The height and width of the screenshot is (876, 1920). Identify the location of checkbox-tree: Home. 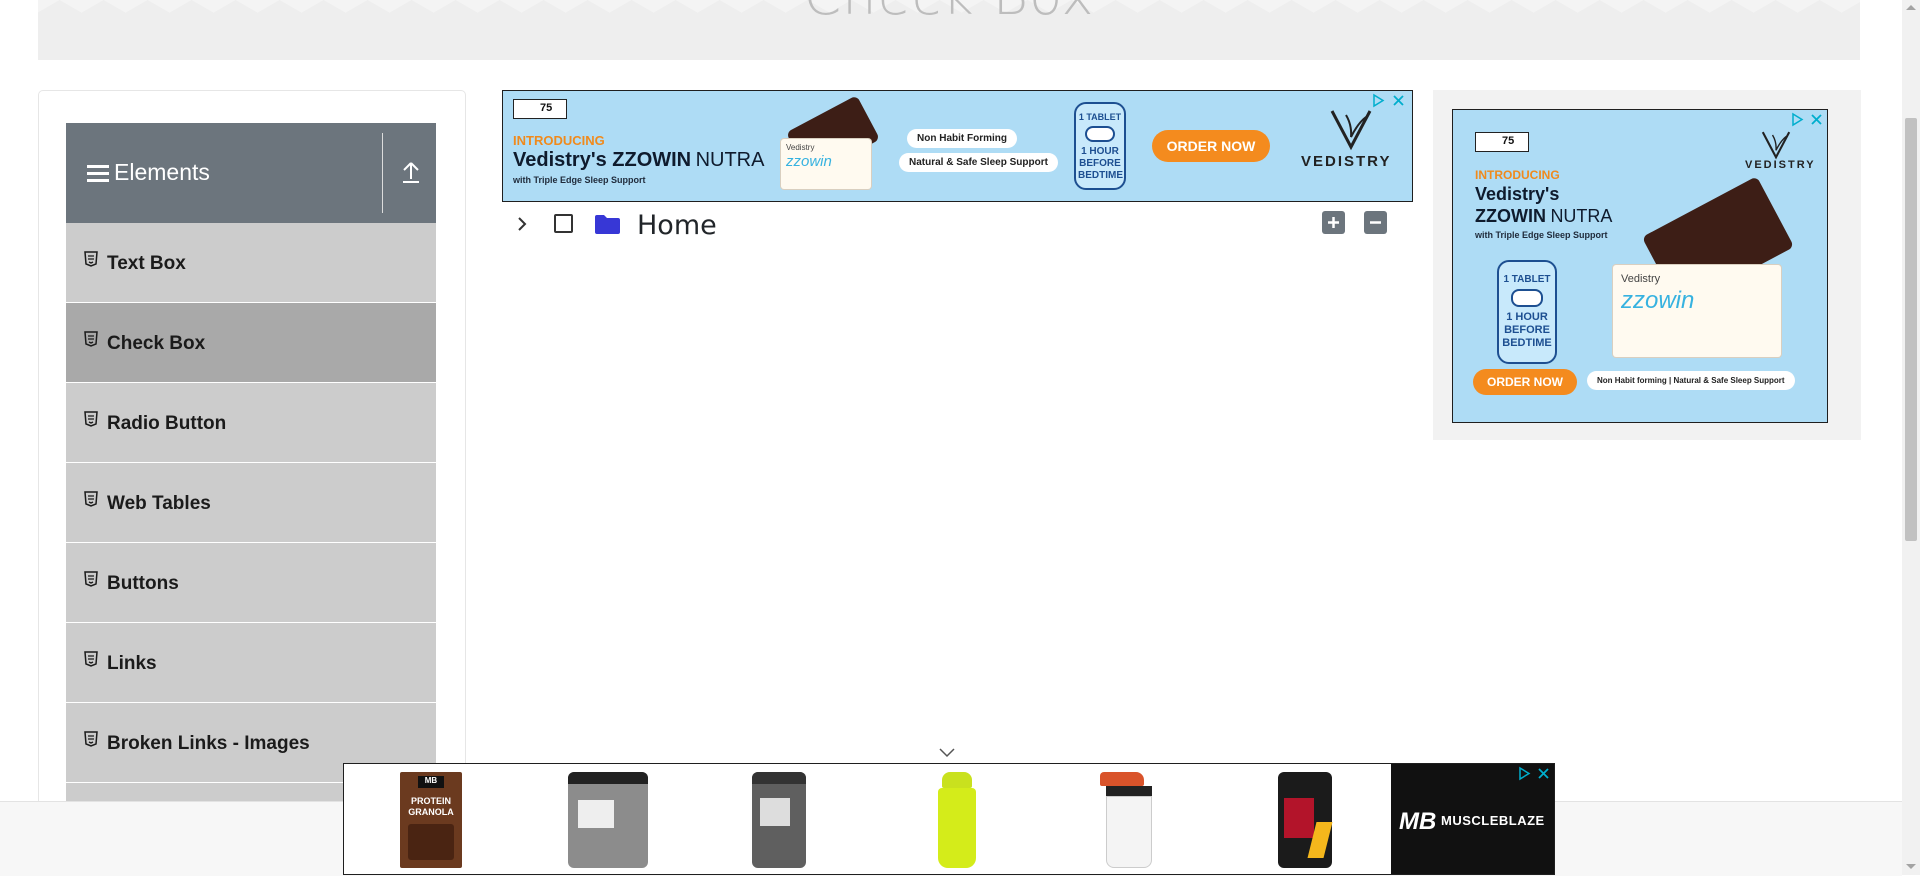
(947, 225).